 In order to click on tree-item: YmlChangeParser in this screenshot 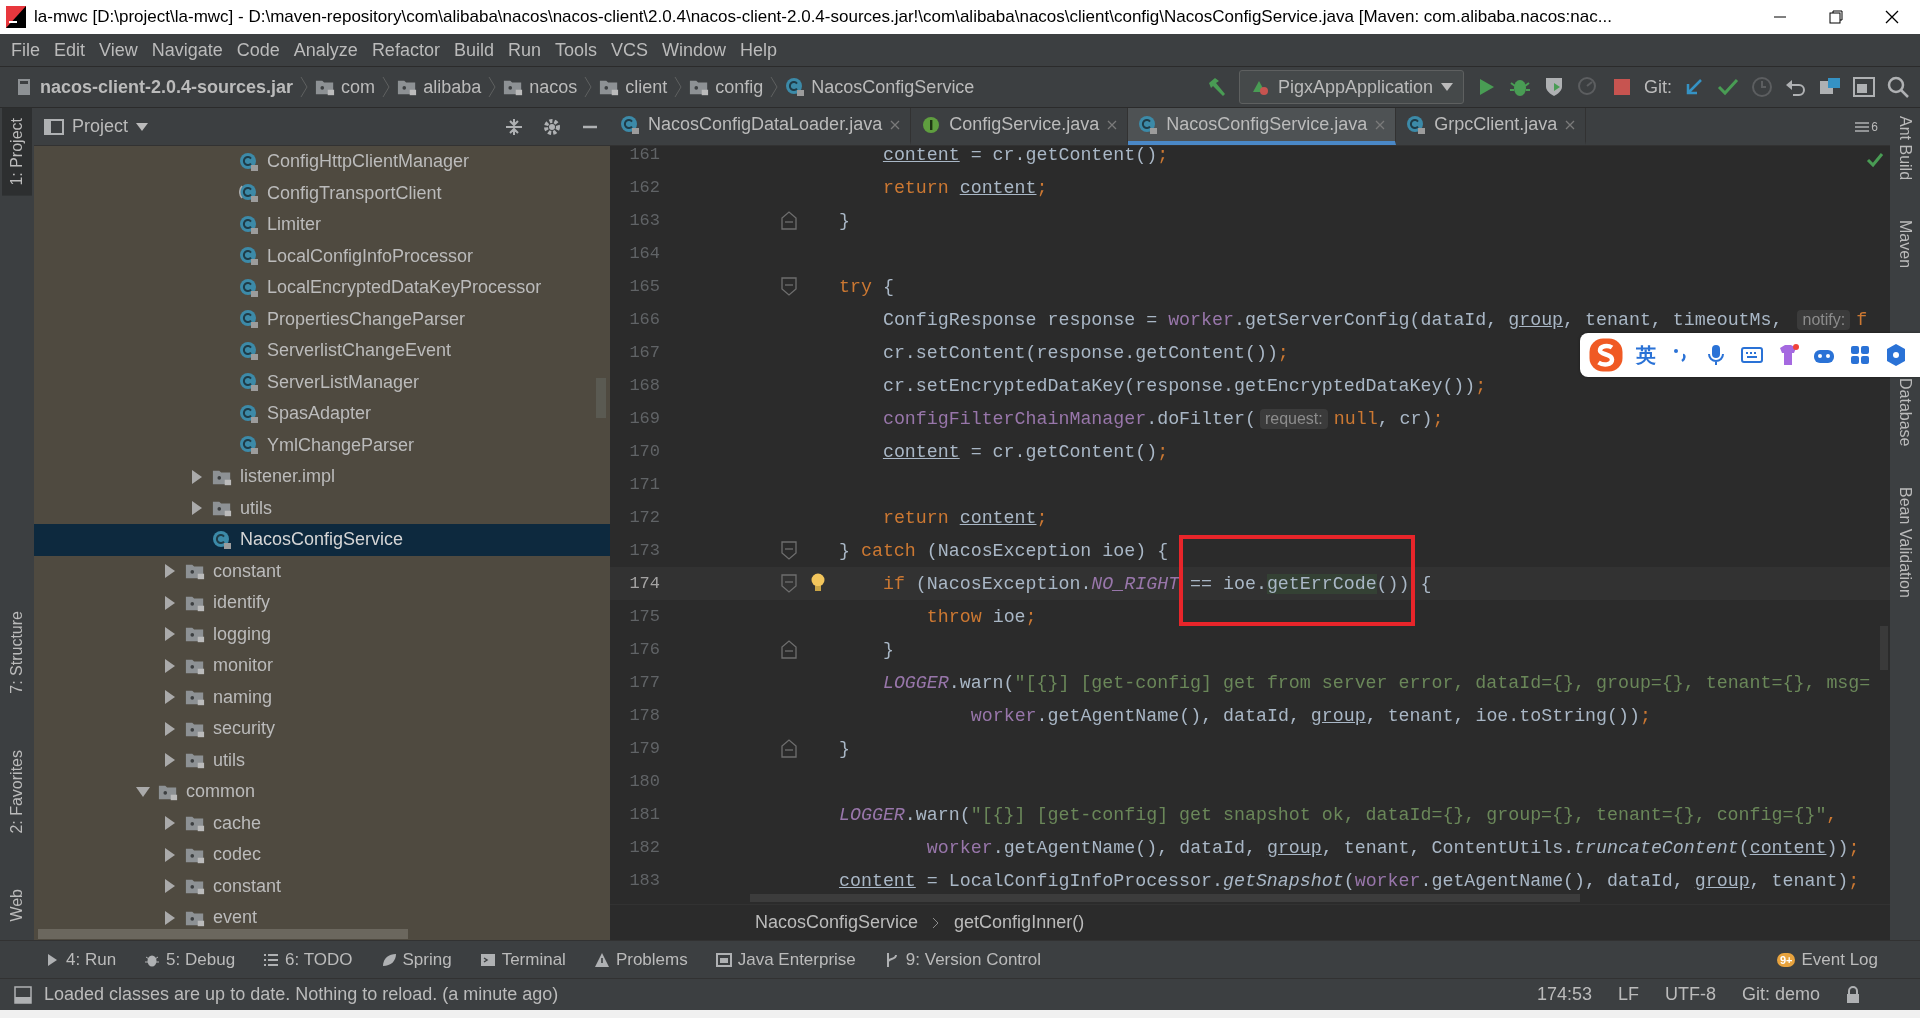, I will do `click(322, 445)`.